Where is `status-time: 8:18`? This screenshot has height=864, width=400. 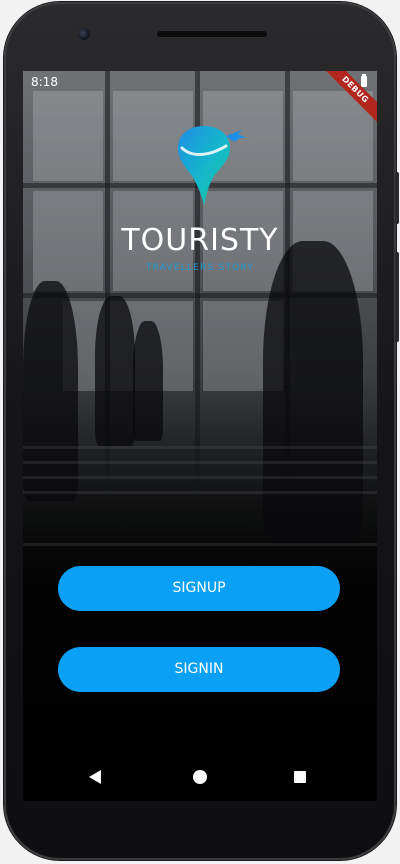 status-time: 8:18 is located at coordinates (44, 82).